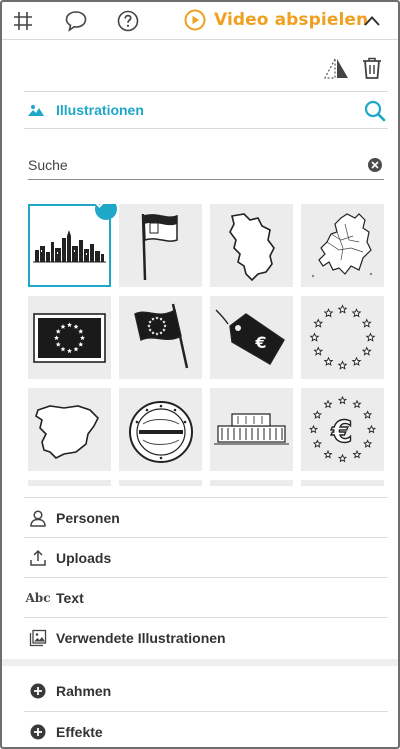 The image size is (400, 749). I want to click on menu-label-effekte: Effekte, so click(79, 731).